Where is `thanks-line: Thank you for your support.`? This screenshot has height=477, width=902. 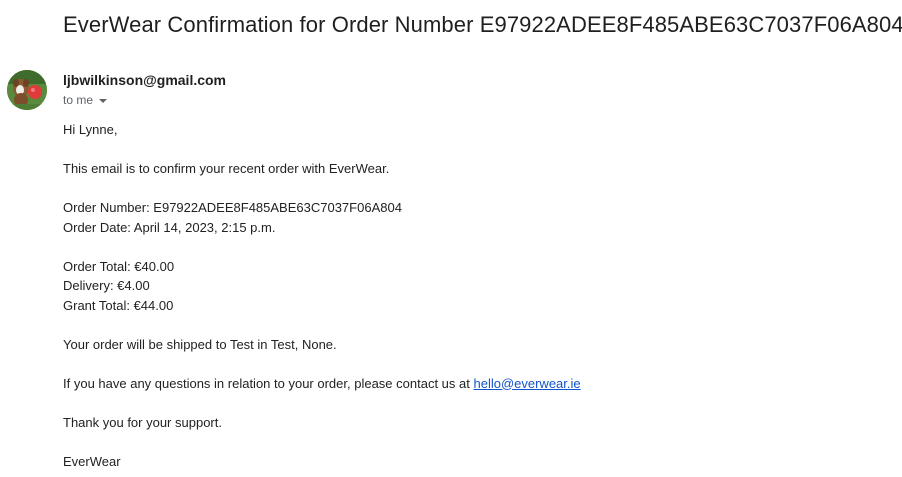
thanks-line: Thank you for your support. is located at coordinates (142, 422).